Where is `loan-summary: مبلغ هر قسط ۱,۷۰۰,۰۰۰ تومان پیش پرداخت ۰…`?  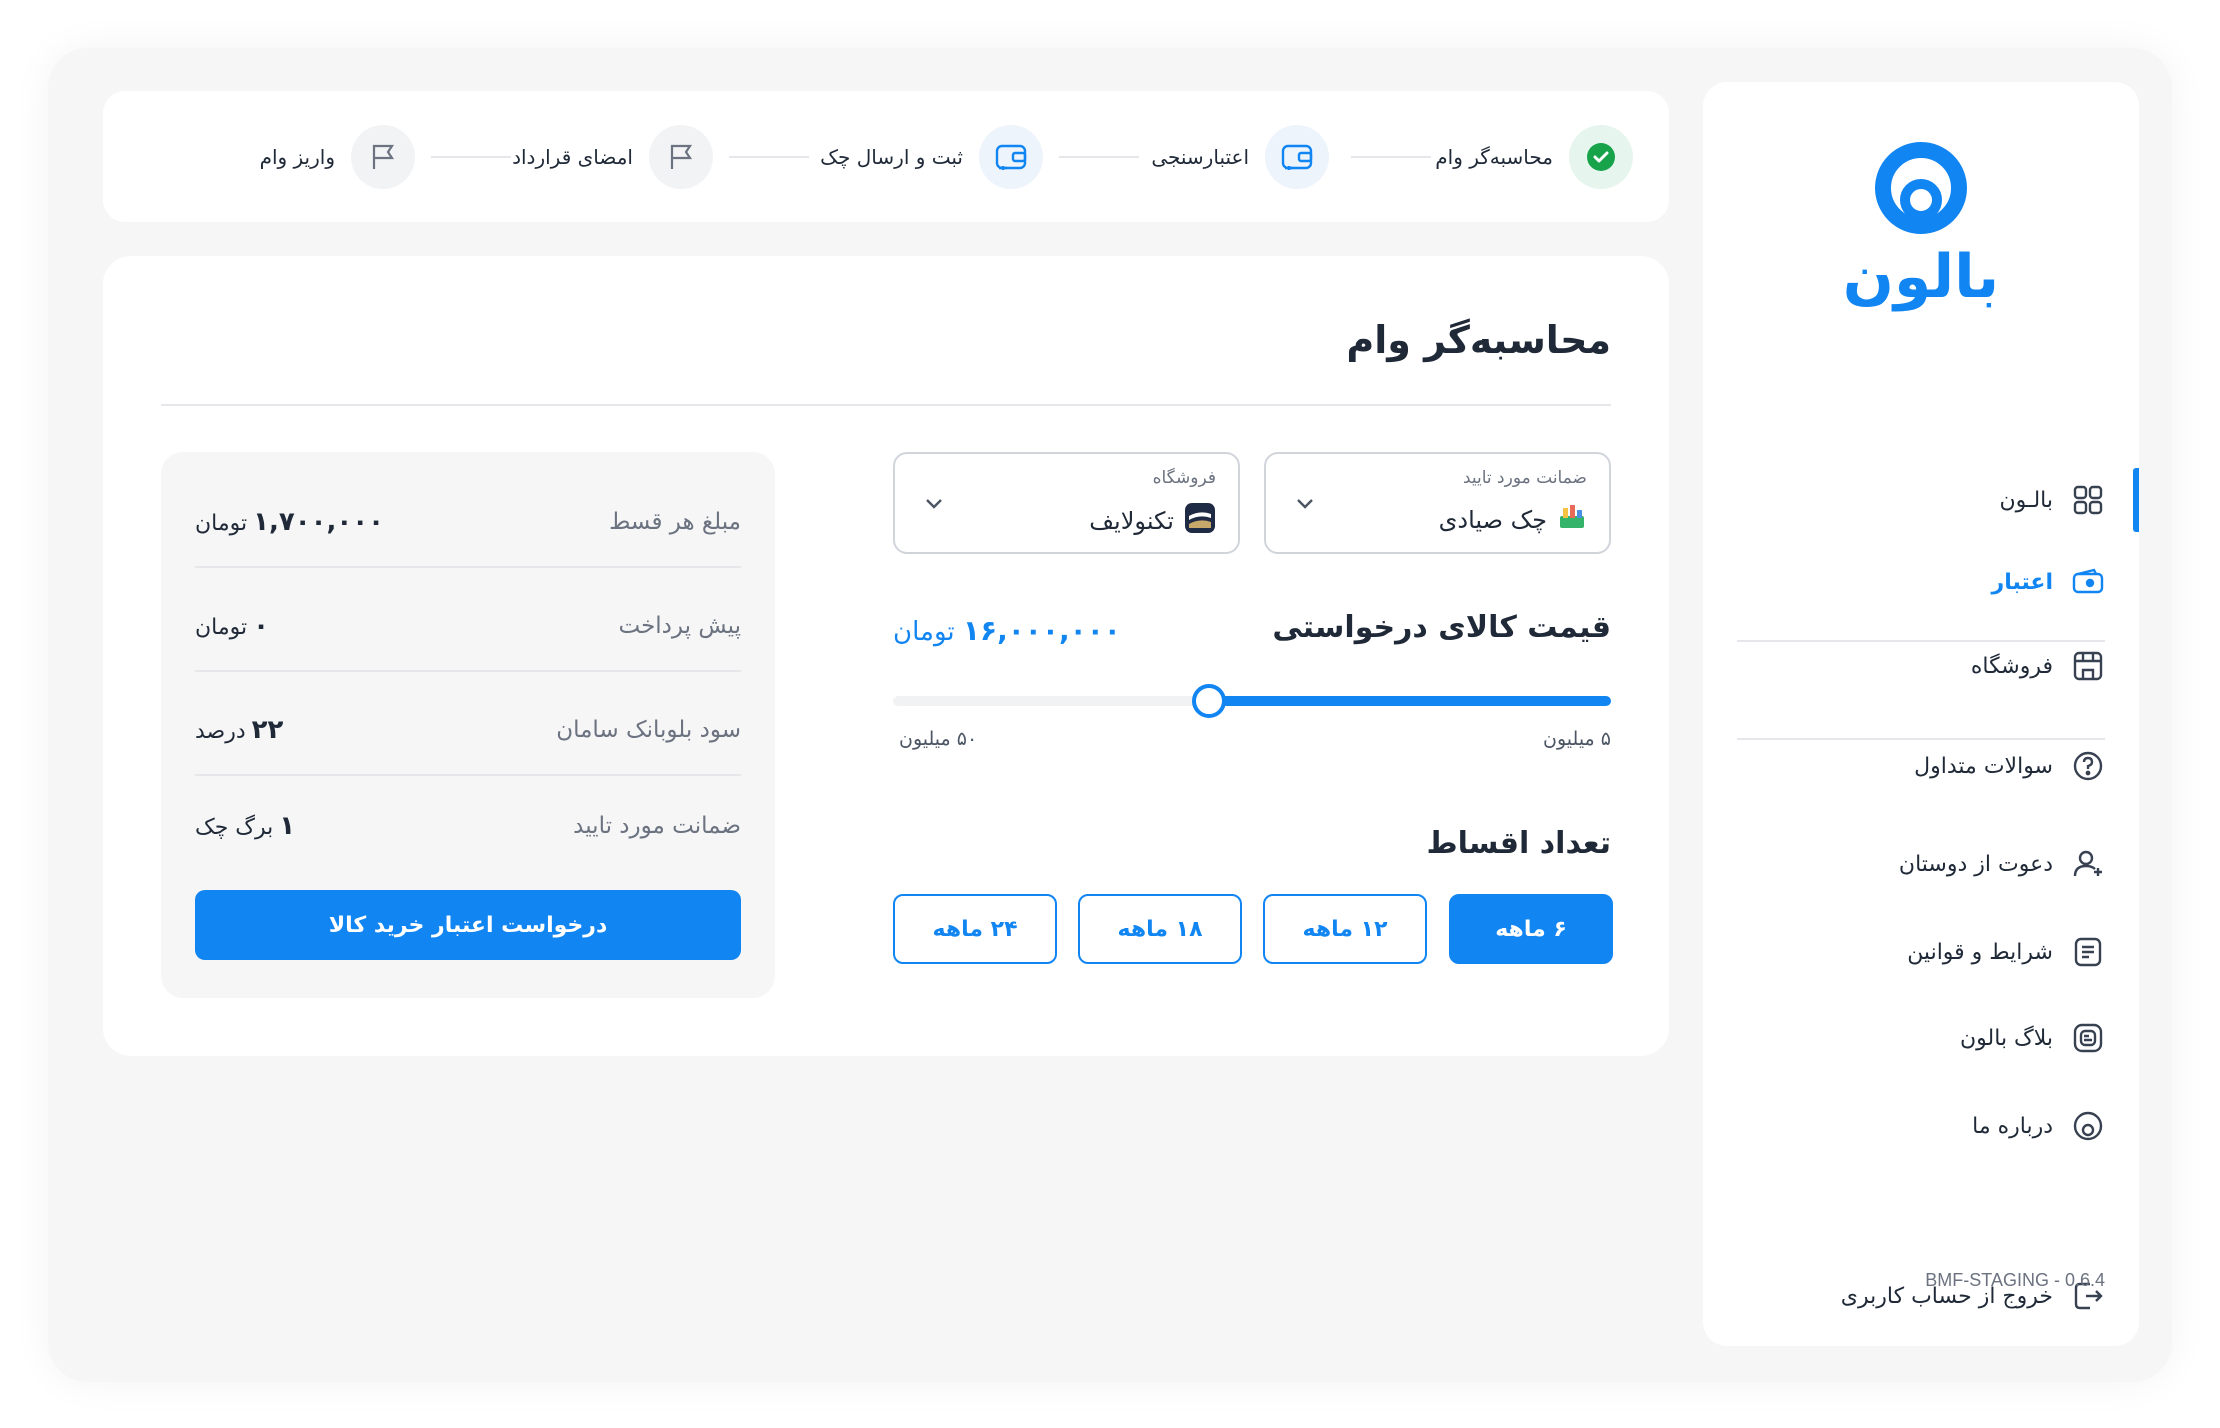 loan-summary: مبلغ هر قسط ۱,۷۰۰,۰۰۰ تومان پیش پرداخت ۰… is located at coordinates (468, 725).